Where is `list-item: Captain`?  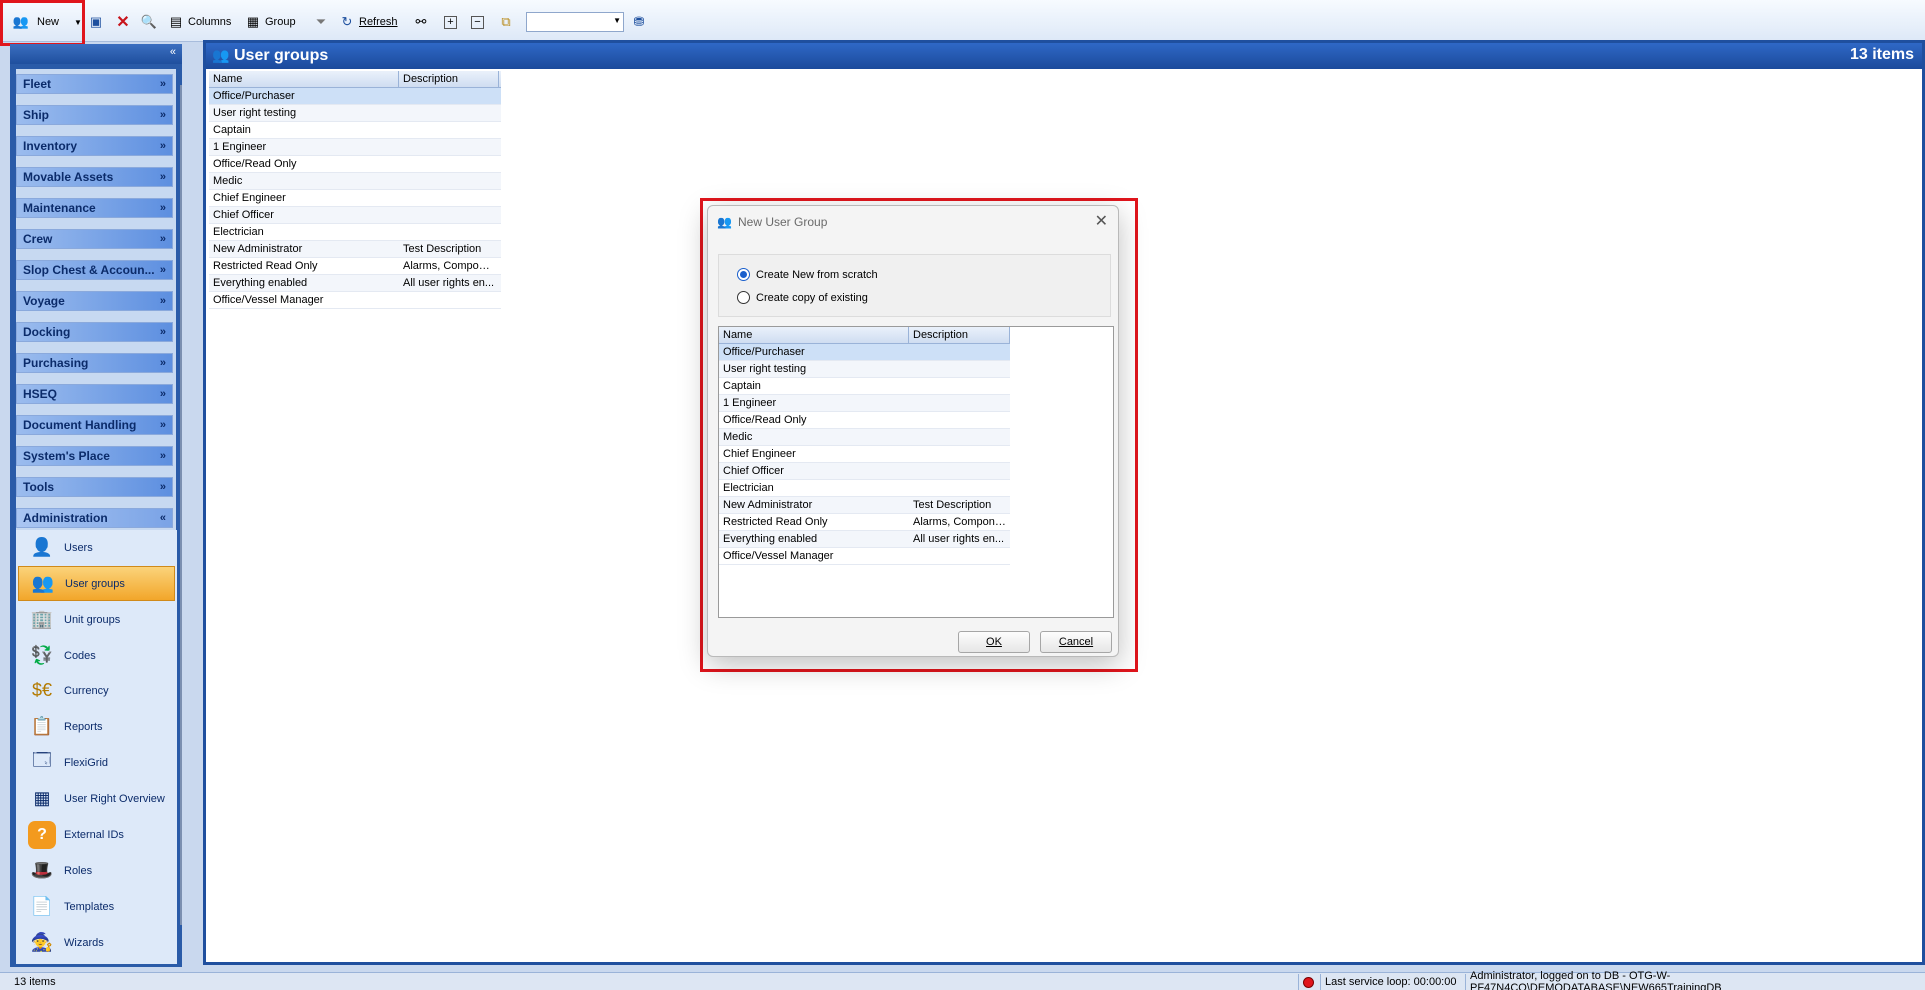 list-item: Captain is located at coordinates (864, 386).